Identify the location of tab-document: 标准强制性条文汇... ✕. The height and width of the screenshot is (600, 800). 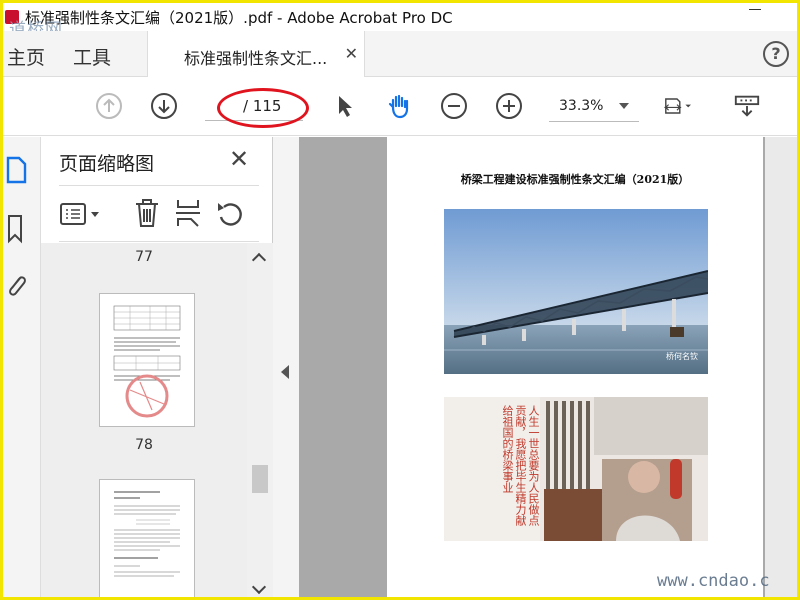
(256, 54).